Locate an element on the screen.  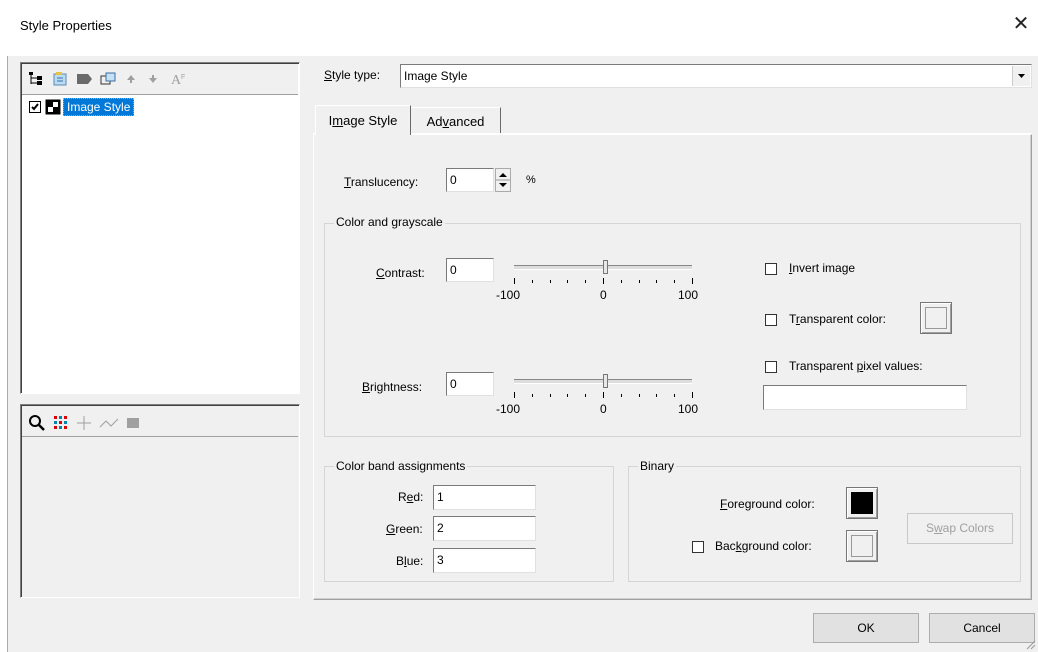
background-color-checkbox is located at coordinates (698, 547).